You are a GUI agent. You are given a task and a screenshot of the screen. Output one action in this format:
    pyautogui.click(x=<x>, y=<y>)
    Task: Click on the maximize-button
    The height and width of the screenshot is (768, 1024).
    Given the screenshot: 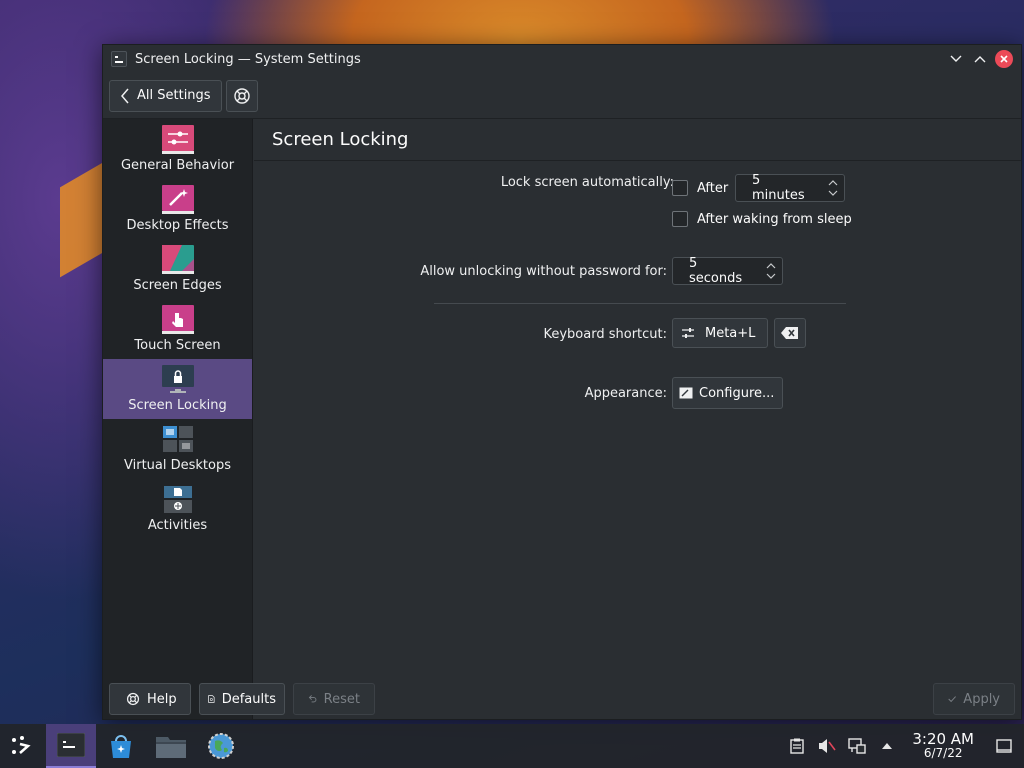 What is the action you would take?
    pyautogui.click(x=980, y=59)
    